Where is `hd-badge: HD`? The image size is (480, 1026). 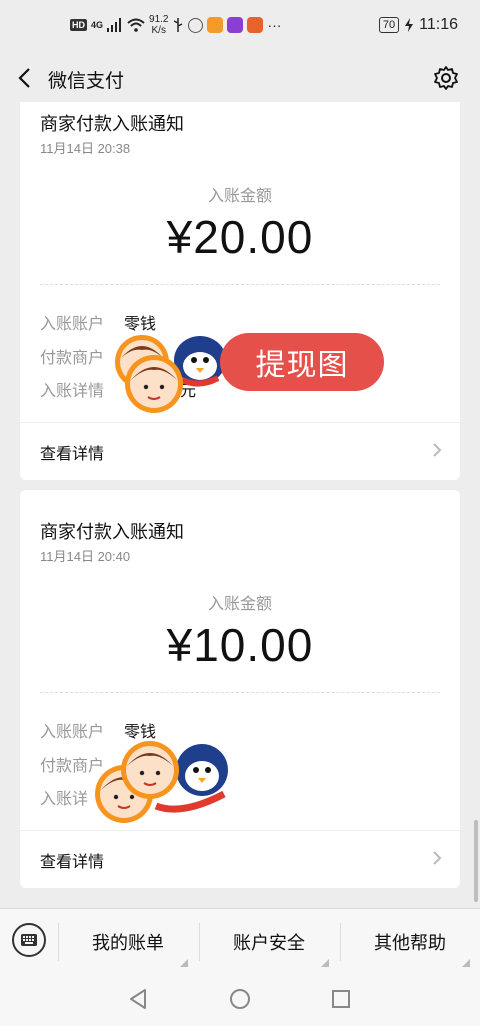 hd-badge: HD is located at coordinates (78, 25).